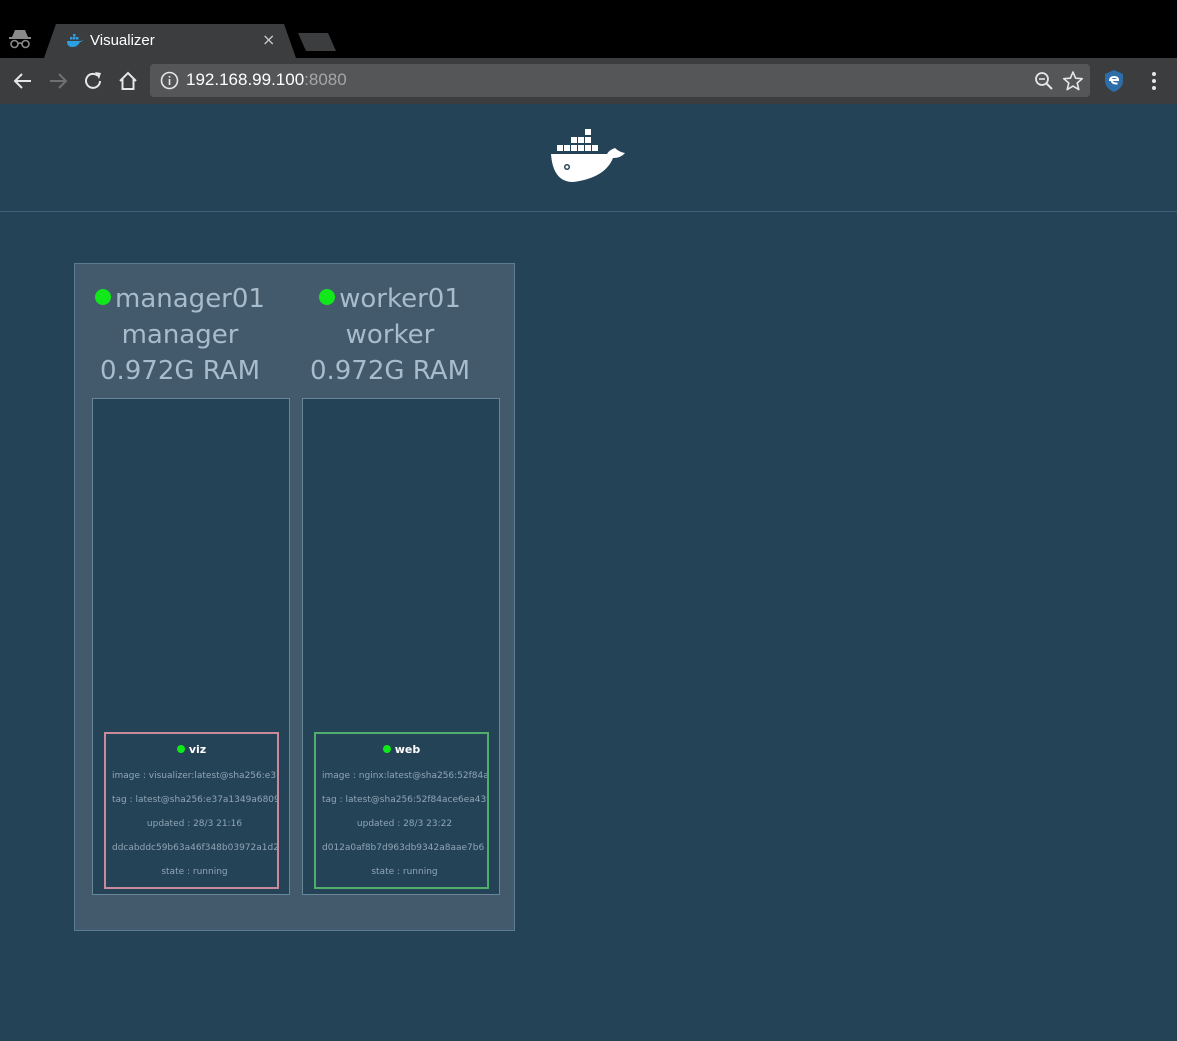 Image resolution: width=1177 pixels, height=1041 pixels. I want to click on task-name-label: web, so click(407, 749).